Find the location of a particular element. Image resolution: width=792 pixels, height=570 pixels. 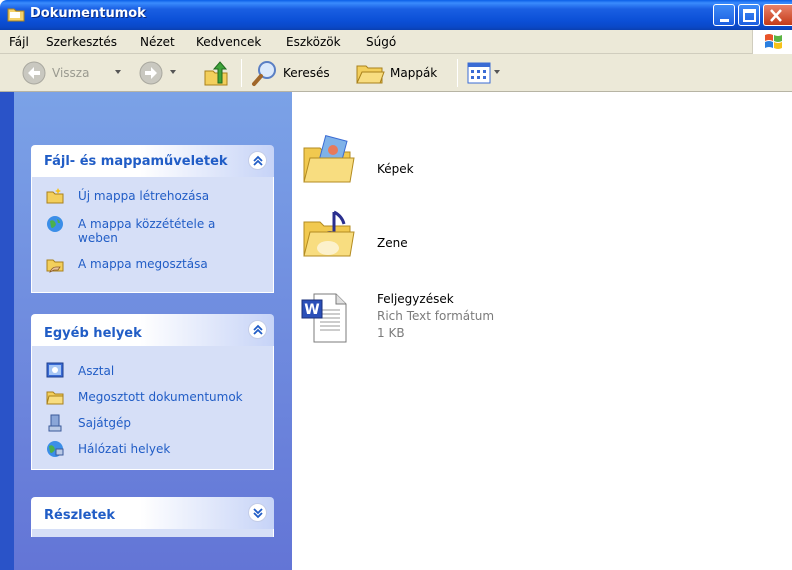

windows-logo is located at coordinates (772, 42).